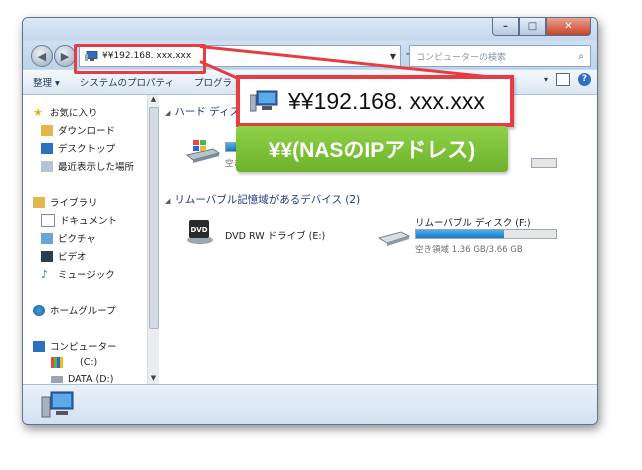 The image size is (642, 470). I want to click on search-box: コンピューターの検索 ⌕, so click(500, 56).